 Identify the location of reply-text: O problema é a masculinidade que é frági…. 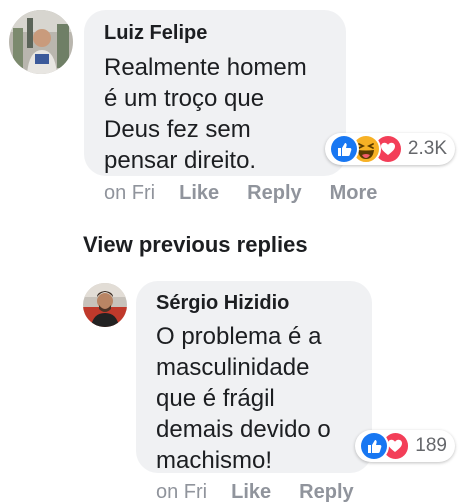
(261, 398).